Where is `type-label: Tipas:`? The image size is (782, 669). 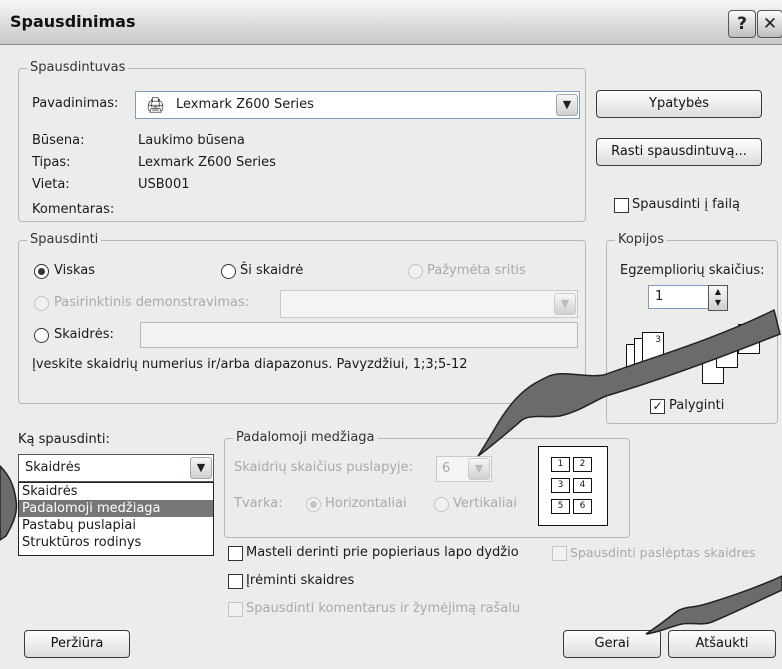 type-label: Tipas: is located at coordinates (51, 162).